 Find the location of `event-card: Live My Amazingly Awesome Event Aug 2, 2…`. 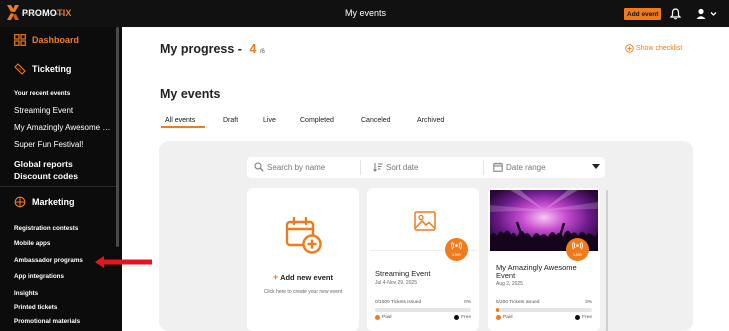

event-card: Live My Amazingly Awesome Event Aug 2, 2… is located at coordinates (544, 259).